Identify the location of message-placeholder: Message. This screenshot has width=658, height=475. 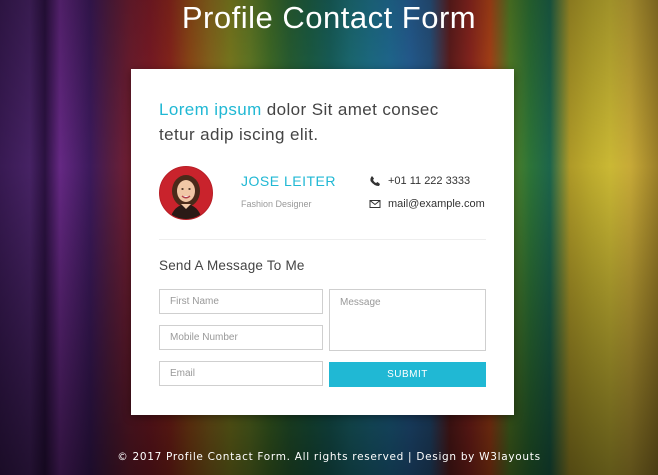
(360, 302).